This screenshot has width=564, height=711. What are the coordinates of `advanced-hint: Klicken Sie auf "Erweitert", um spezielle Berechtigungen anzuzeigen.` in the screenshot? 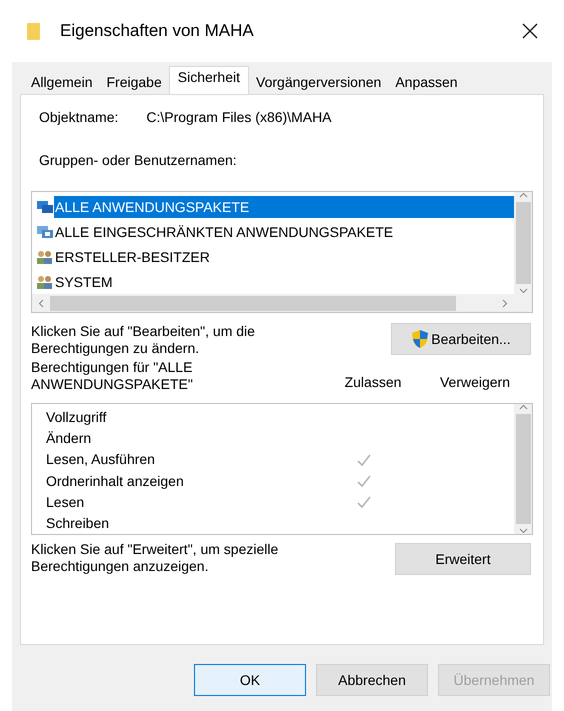 It's located at (155, 558).